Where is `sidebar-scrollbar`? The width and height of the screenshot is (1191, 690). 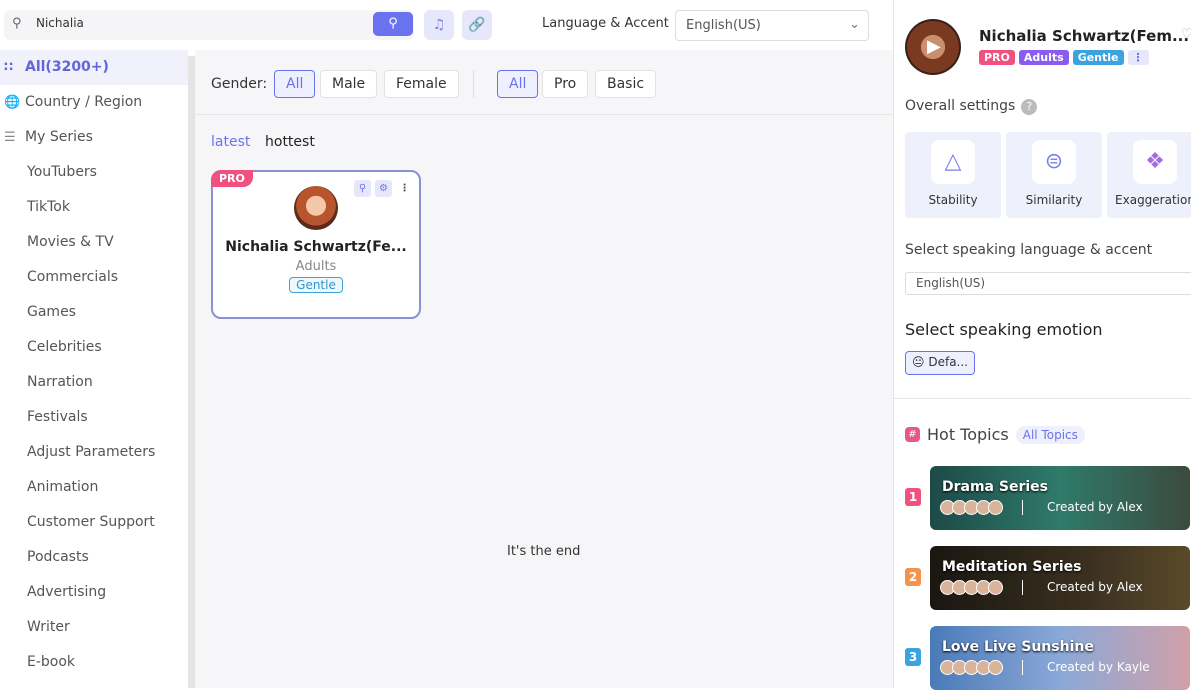 sidebar-scrollbar is located at coordinates (191, 372).